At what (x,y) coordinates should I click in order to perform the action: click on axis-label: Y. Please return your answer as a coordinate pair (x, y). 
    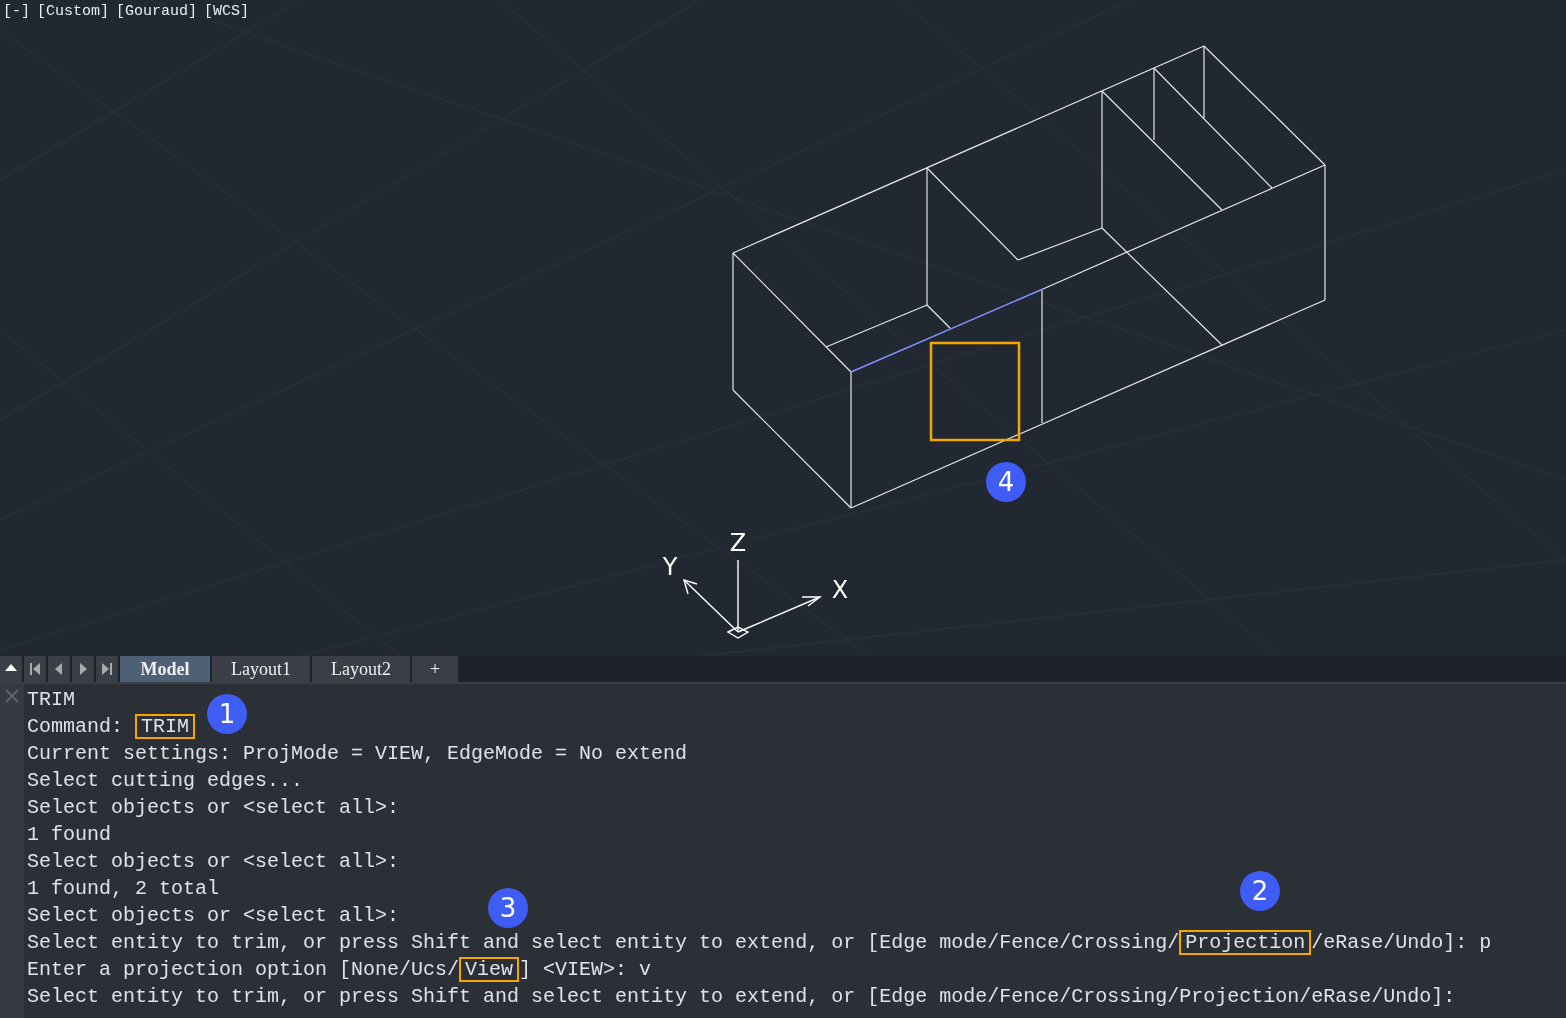
    Looking at the image, I should click on (670, 567).